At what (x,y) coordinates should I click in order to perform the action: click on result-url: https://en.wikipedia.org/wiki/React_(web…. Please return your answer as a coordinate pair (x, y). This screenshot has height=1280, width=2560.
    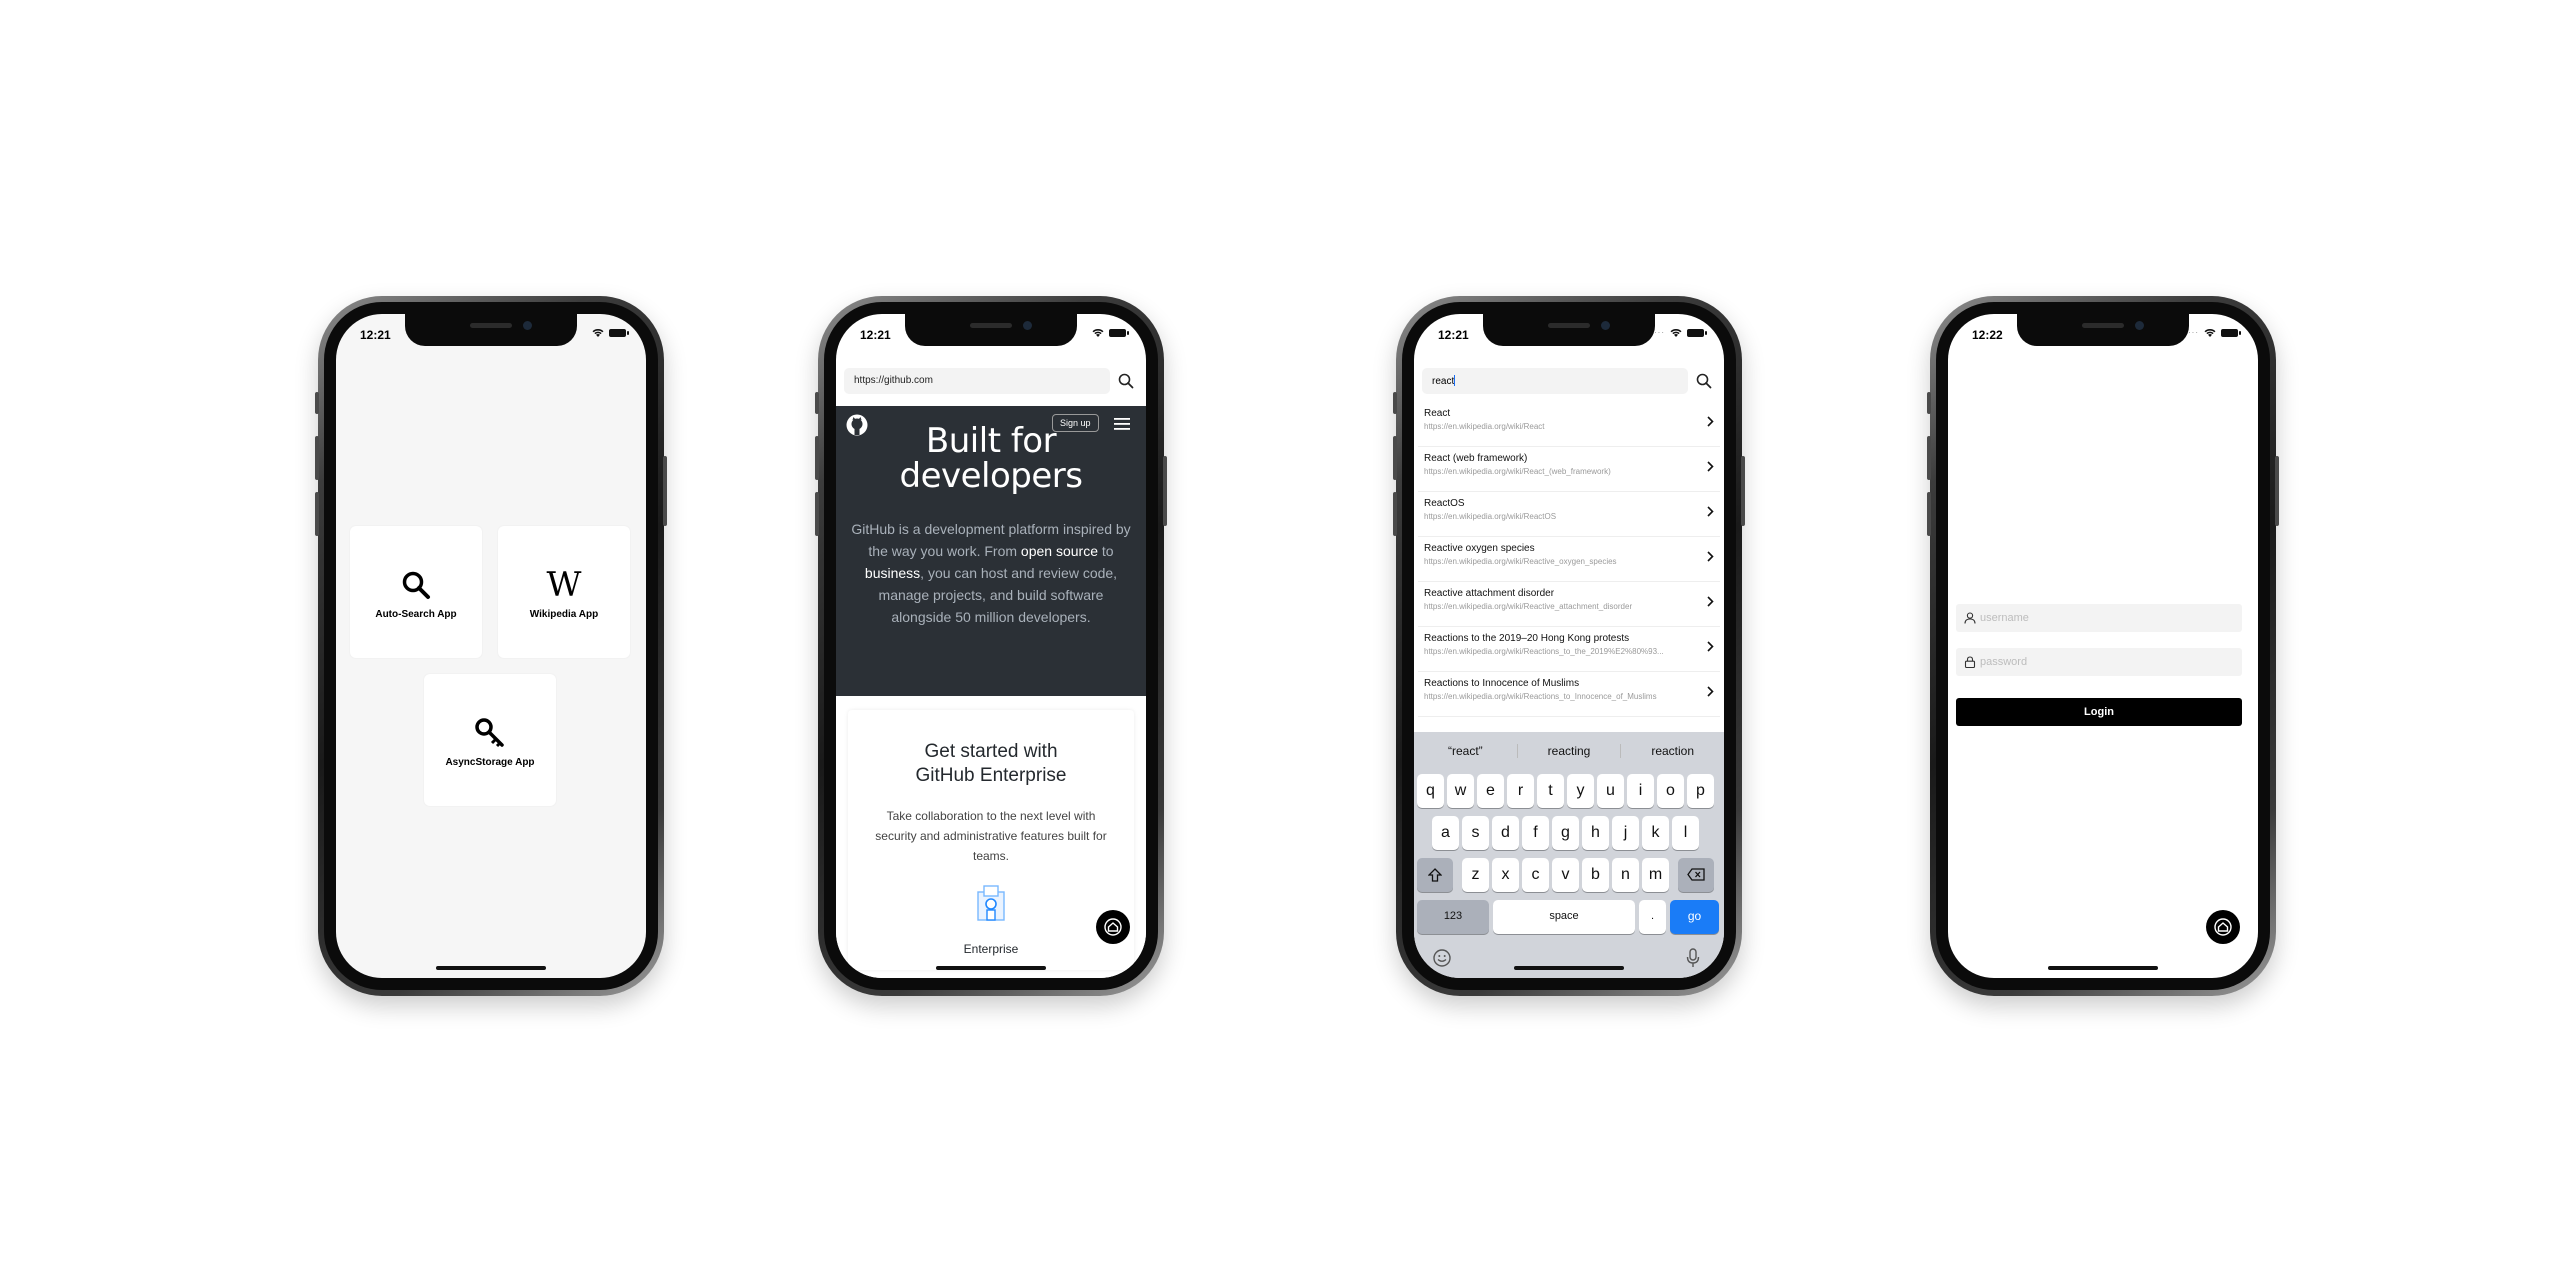
    Looking at the image, I should click on (1517, 471).